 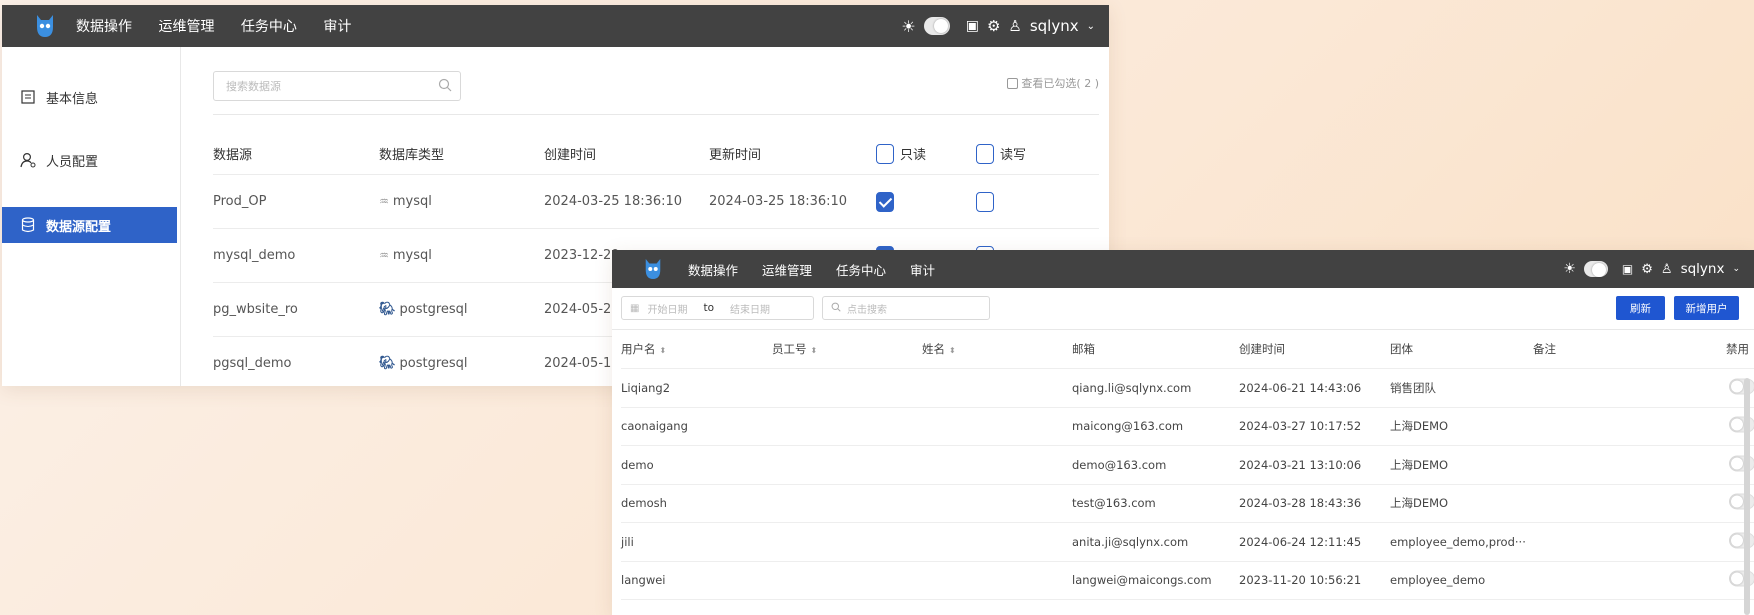 What do you see at coordinates (643, 349) in the screenshot?
I see `col-username: 用户名 ⬍` at bounding box center [643, 349].